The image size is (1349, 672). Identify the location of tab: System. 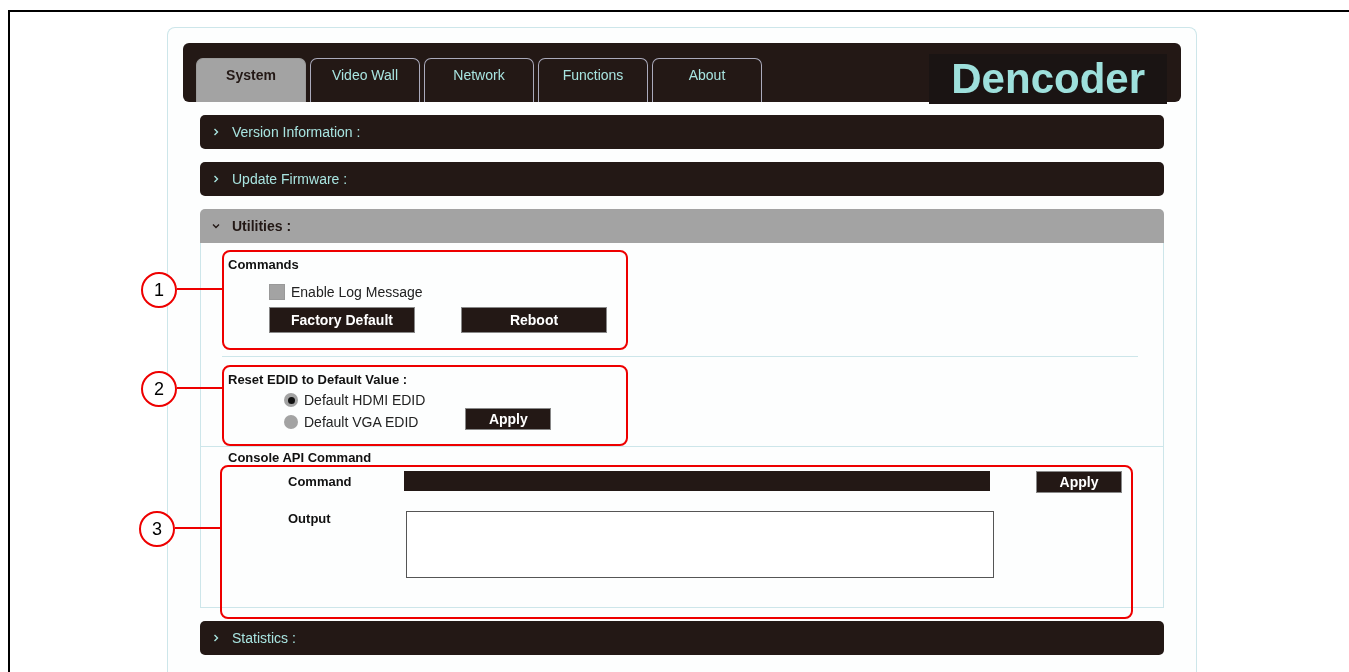
(251, 80).